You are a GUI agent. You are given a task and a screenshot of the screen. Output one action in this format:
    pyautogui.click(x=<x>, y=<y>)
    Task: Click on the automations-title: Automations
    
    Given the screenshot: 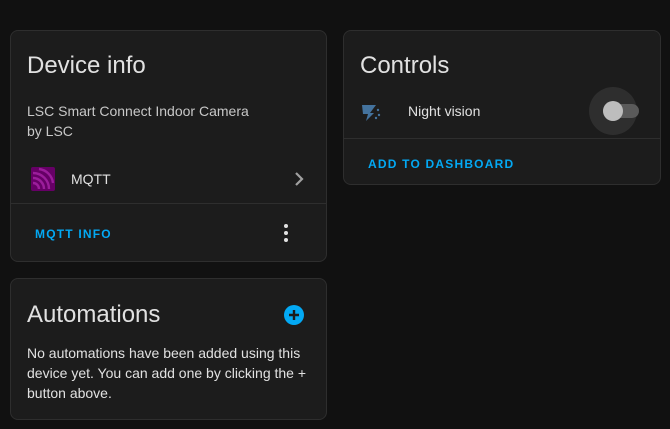 What is the action you would take?
    pyautogui.click(x=94, y=314)
    